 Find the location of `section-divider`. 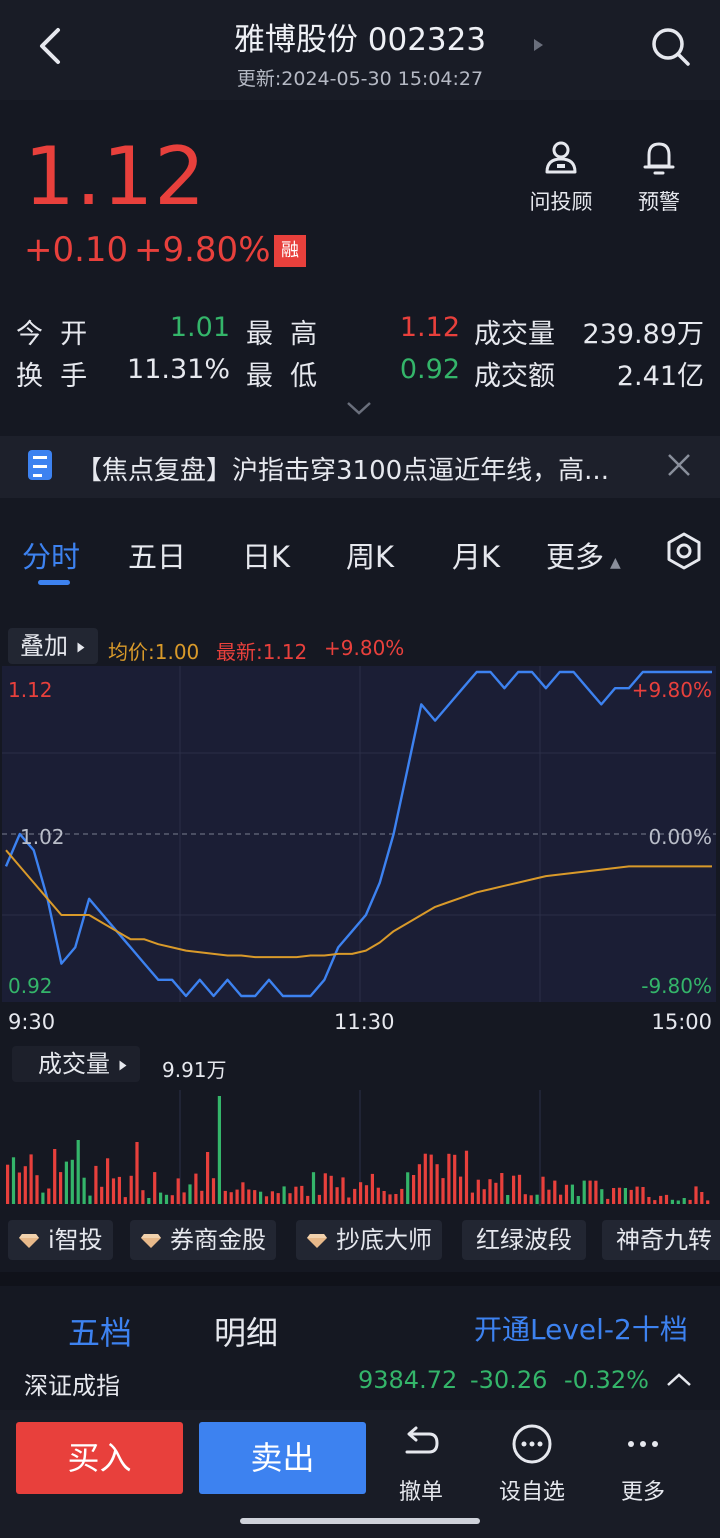

section-divider is located at coordinates (360, 1279).